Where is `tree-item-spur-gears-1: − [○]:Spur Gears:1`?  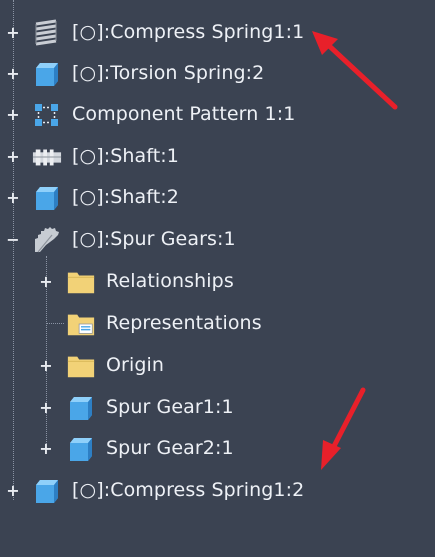 tree-item-spur-gears-1: − [○]:Spur Gears:1 is located at coordinates (165, 240).